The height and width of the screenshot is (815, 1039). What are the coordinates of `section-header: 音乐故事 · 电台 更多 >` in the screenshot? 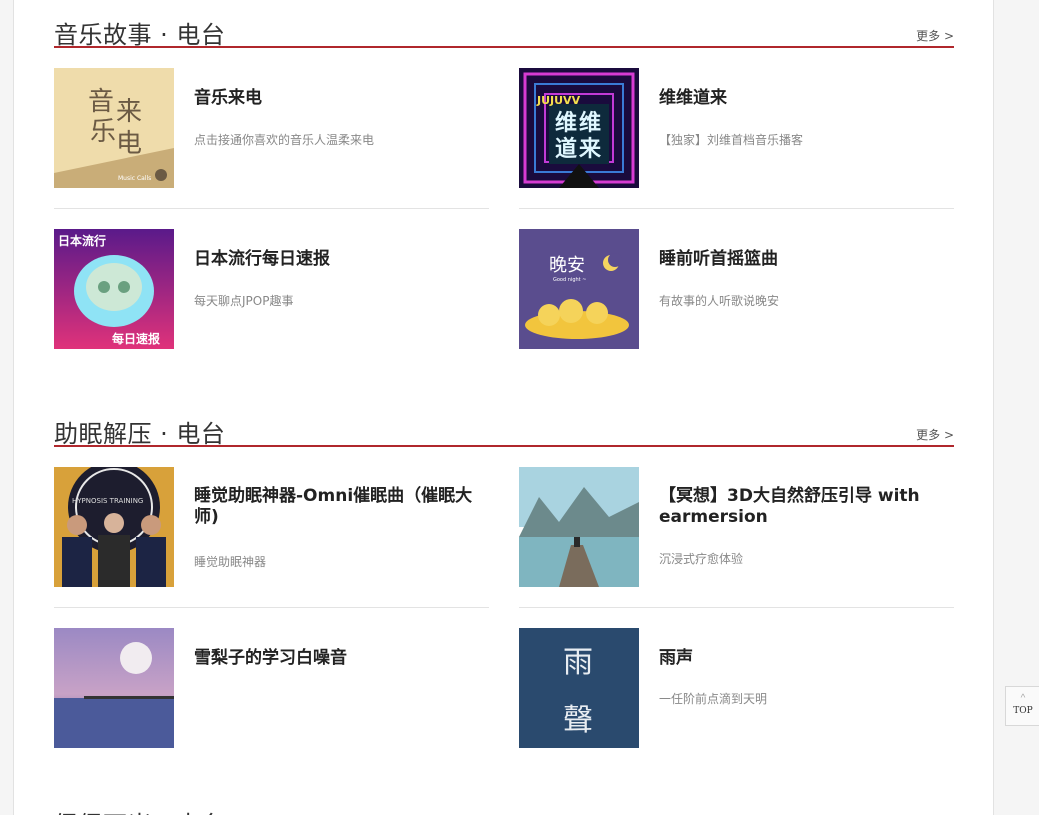 It's located at (504, 28).